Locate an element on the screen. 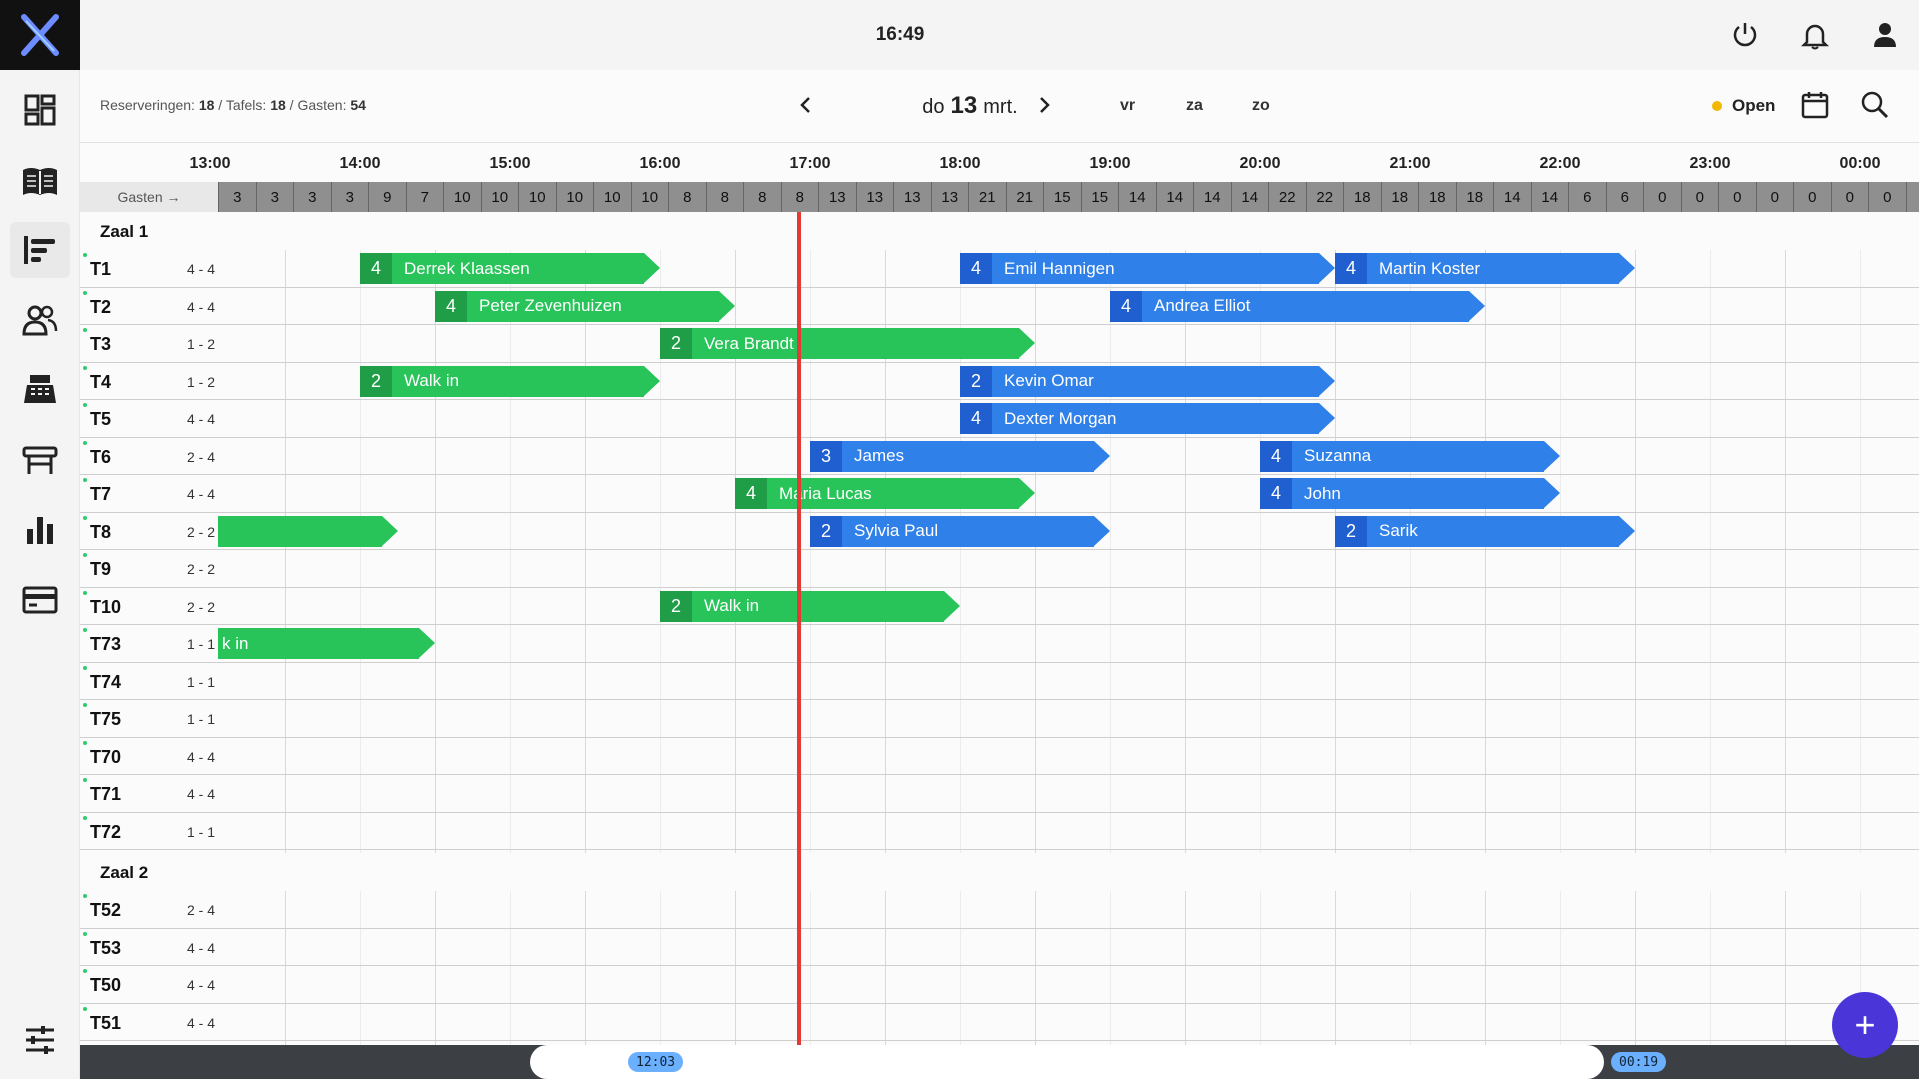 Image resolution: width=1919 pixels, height=1079 pixels. sidebar-item-timeline is located at coordinates (40, 250).